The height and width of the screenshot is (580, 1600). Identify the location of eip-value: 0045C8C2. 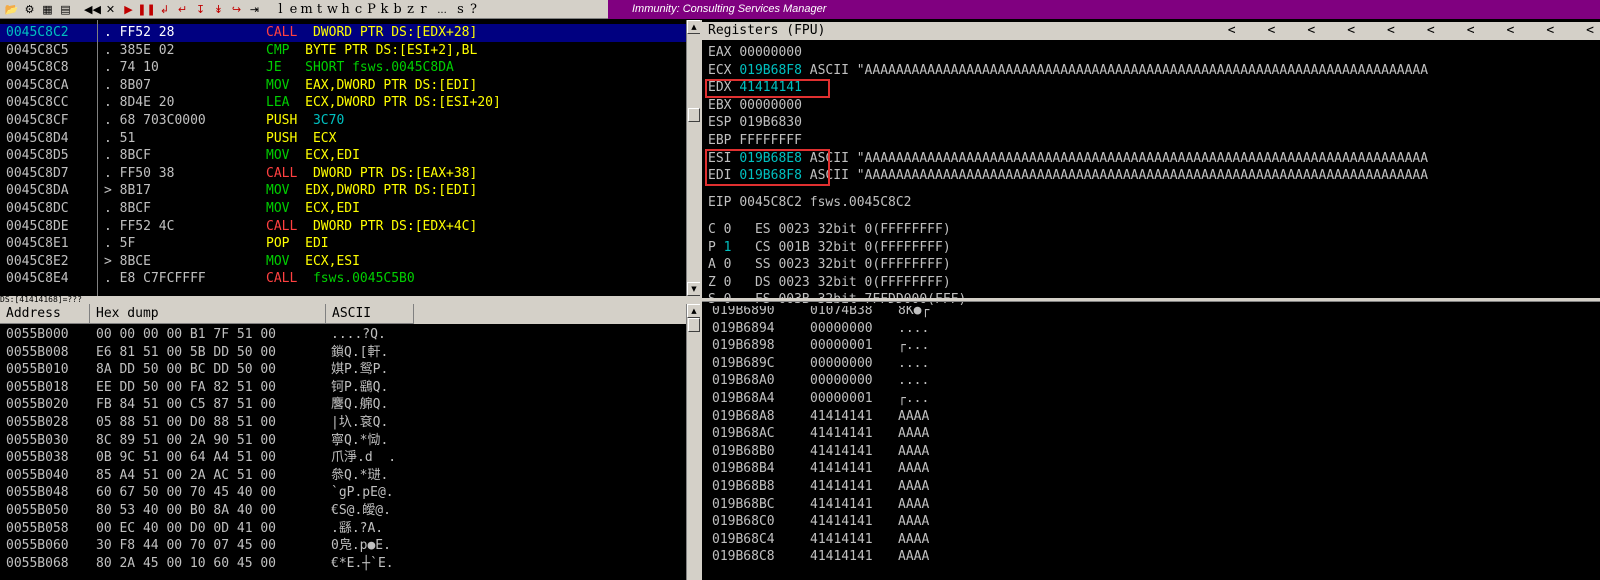
(770, 202).